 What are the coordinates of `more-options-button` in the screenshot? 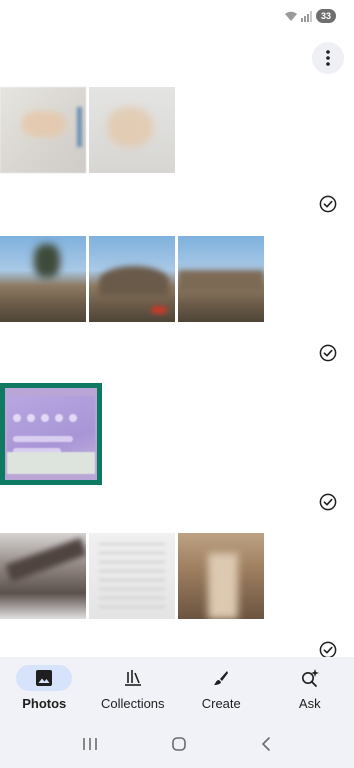 It's located at (328, 58).